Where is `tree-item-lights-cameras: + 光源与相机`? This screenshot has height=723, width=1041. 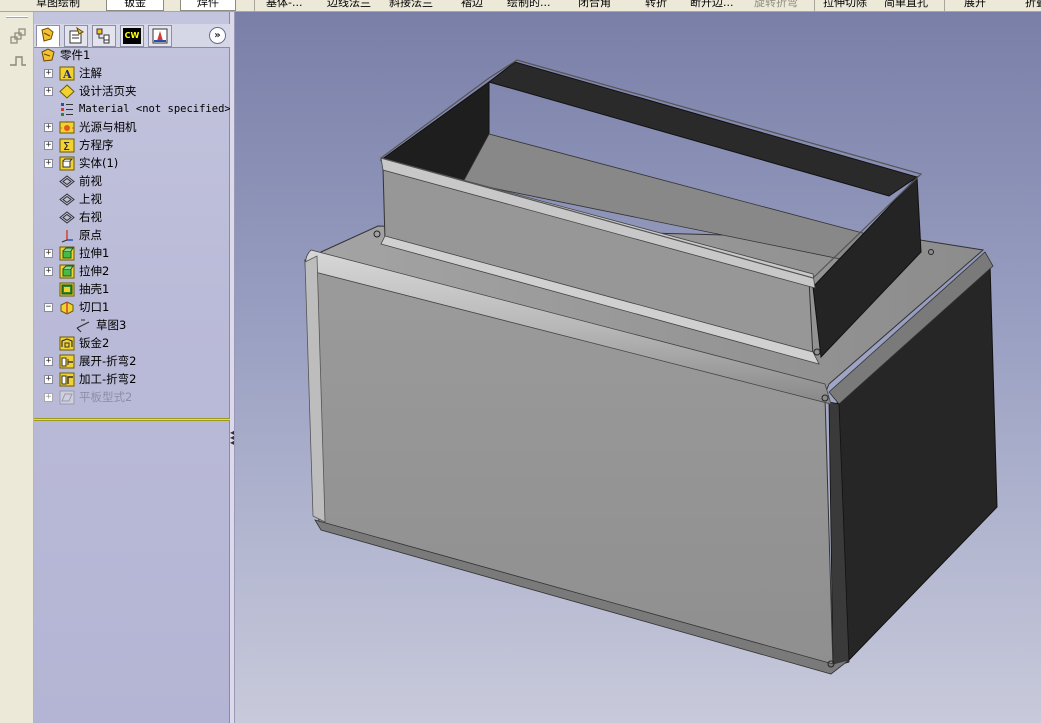 tree-item-lights-cameras: + 光源与相机 is located at coordinates (90, 127).